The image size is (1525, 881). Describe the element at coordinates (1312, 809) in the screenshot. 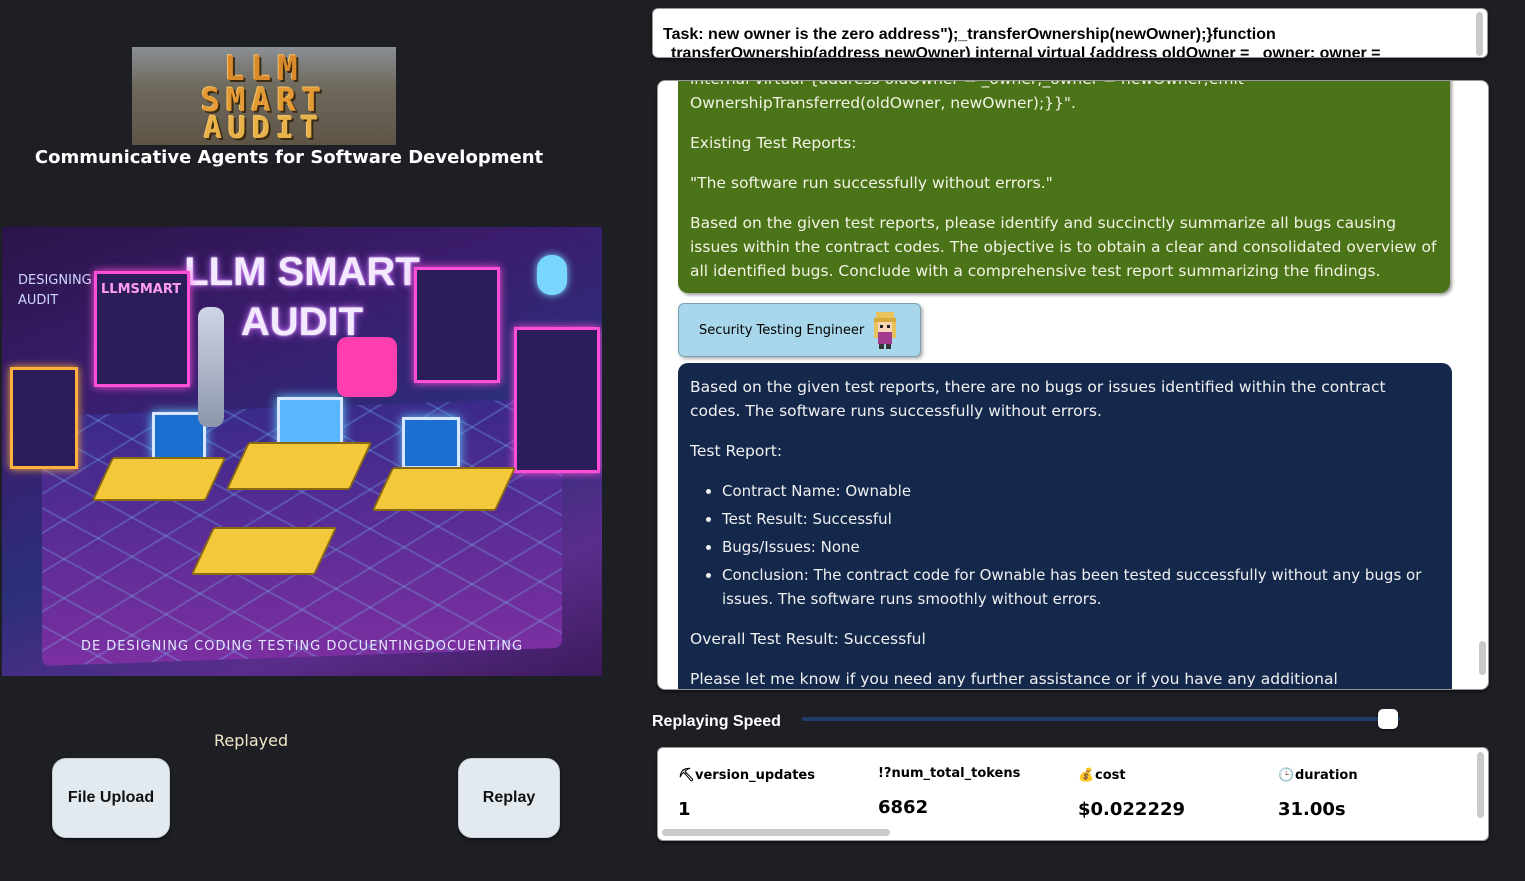

I see `stat-value: 31.00s` at that location.